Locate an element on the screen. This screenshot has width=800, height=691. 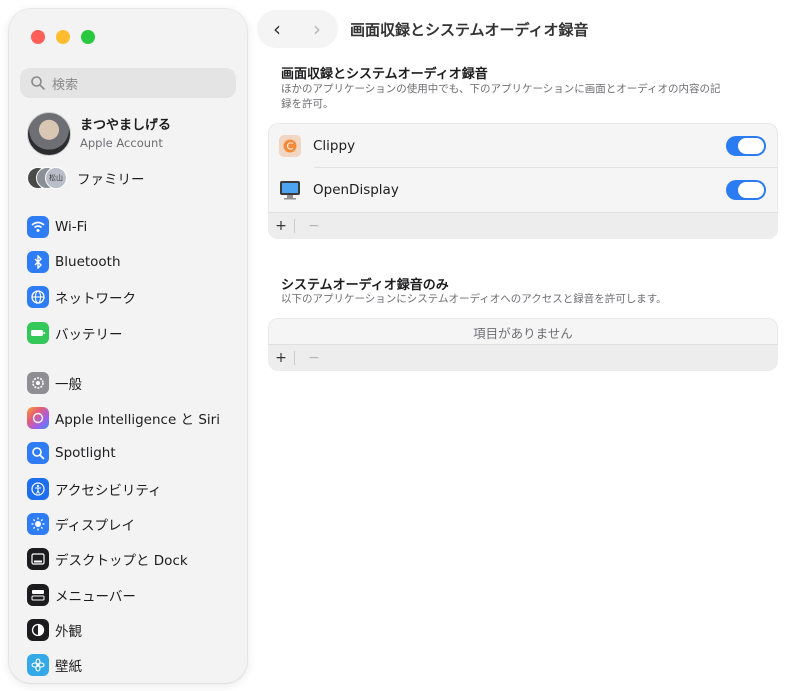
sidebar-item-label: メニューバー is located at coordinates (95, 597).